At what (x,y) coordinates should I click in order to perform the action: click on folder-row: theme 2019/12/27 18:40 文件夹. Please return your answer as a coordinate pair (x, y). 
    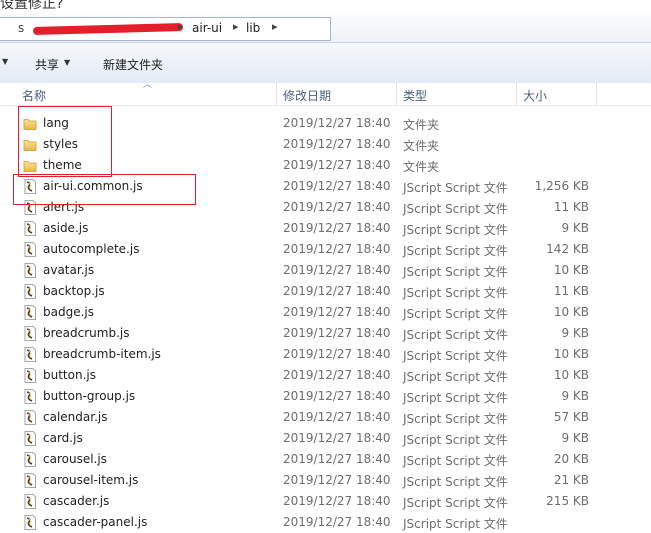
    Looking at the image, I should click on (325, 165).